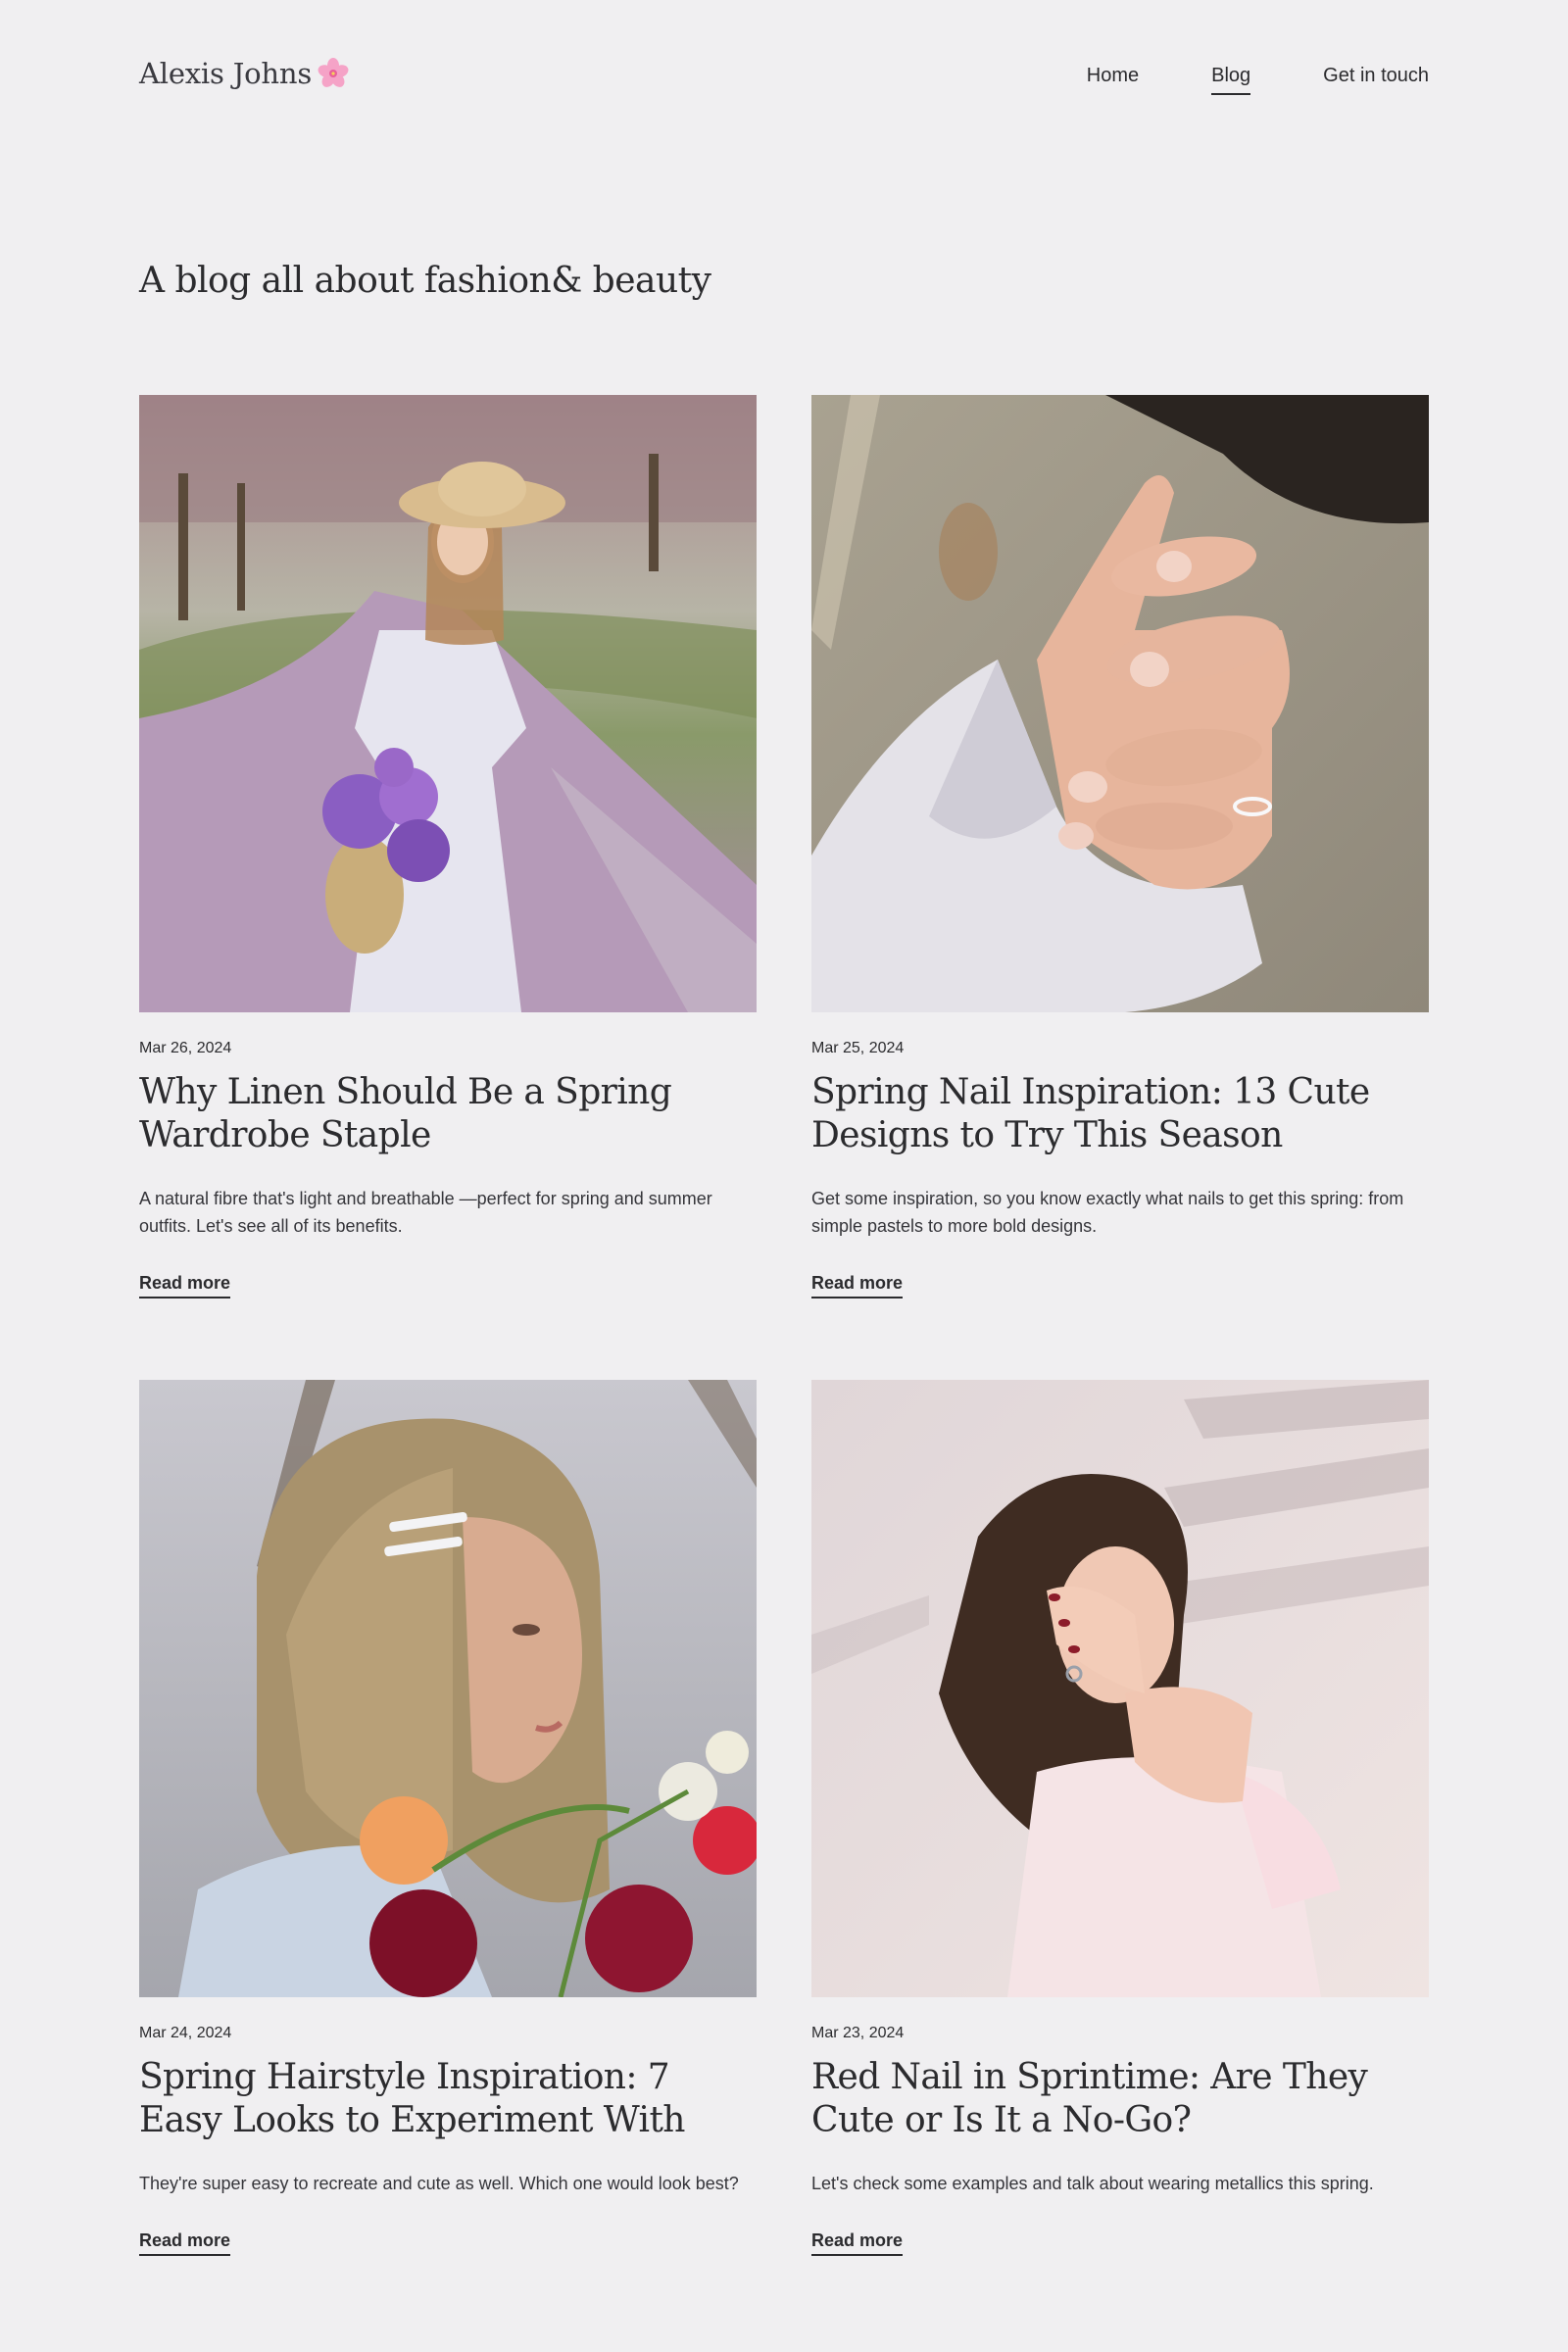  What do you see at coordinates (1258, 80) in the screenshot?
I see `main-nav: Home Blog Get in touch` at bounding box center [1258, 80].